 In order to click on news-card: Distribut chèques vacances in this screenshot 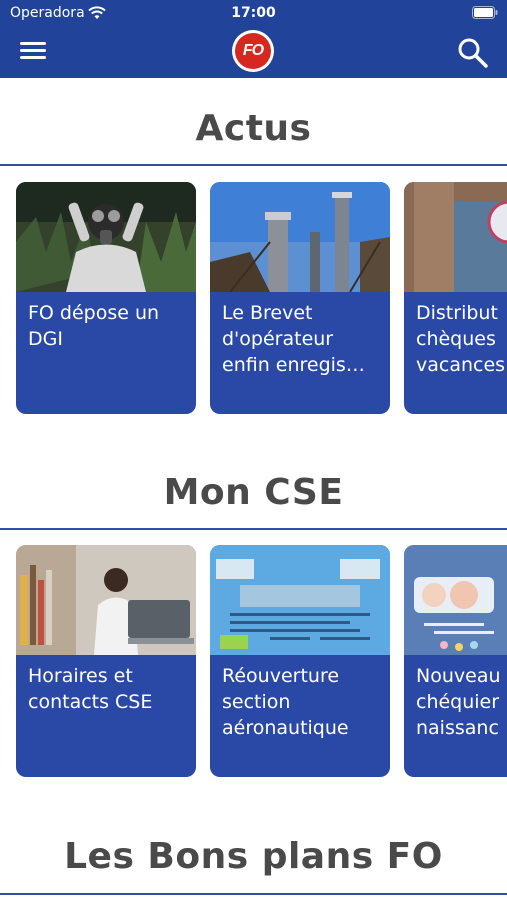, I will do `click(455, 298)`.